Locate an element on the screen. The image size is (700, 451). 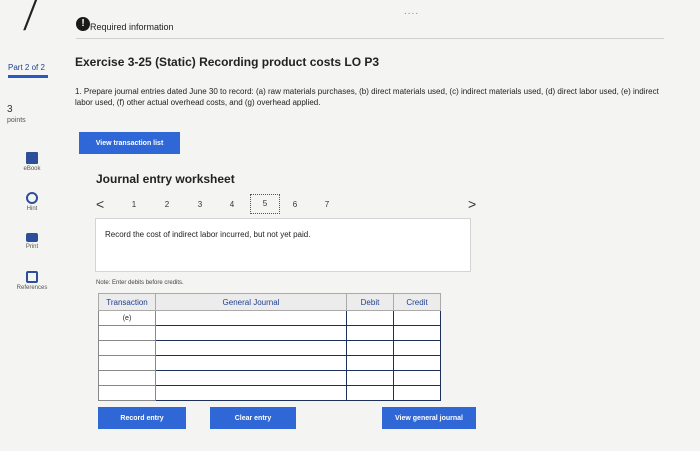
table-row: (e) is located at coordinates (269, 318).